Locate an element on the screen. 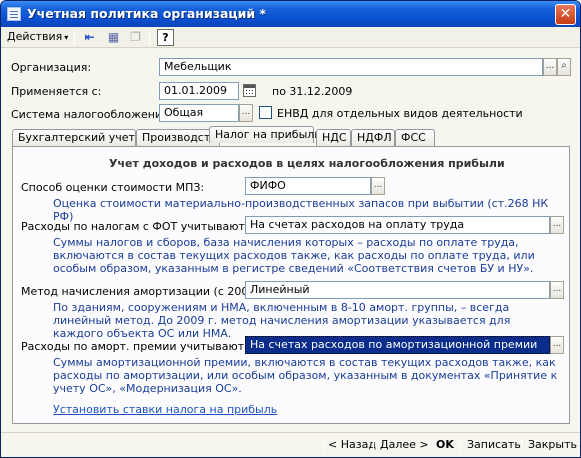  tab-production: Производство is located at coordinates (179, 137).